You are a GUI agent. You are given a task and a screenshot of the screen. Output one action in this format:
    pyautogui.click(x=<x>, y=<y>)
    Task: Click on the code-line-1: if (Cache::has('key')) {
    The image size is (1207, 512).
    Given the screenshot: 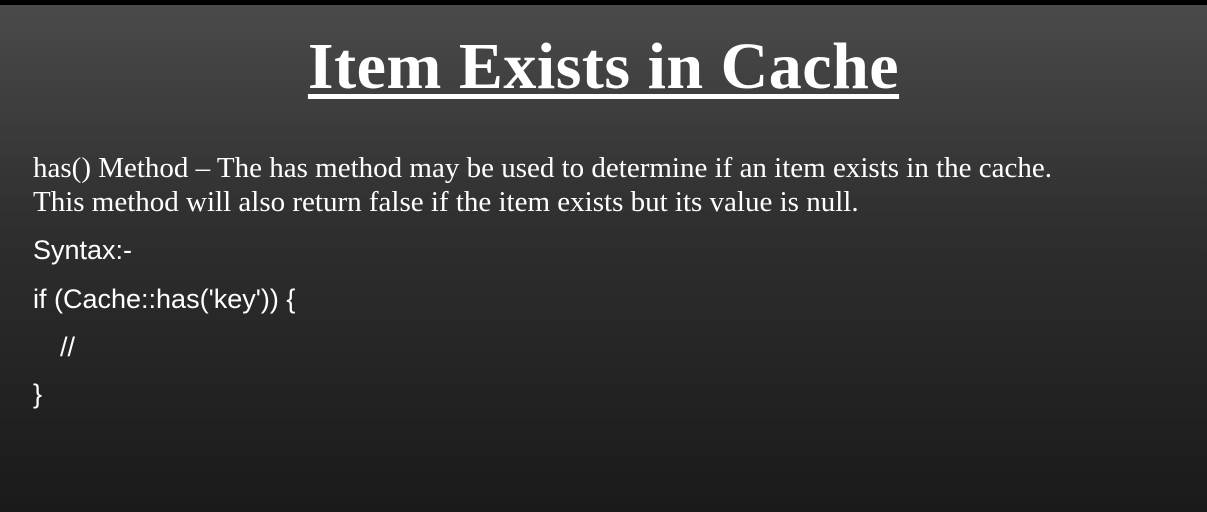 What is the action you would take?
    pyautogui.click(x=164, y=299)
    